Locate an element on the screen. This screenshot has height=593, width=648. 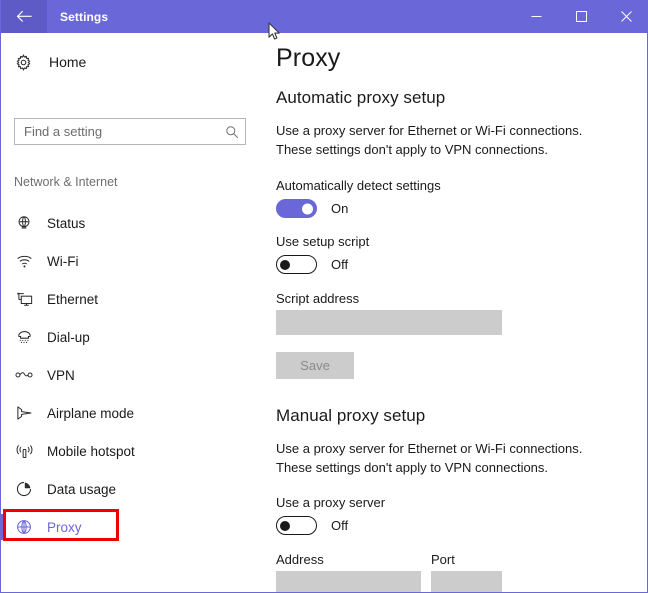
back-arrow-icon is located at coordinates (24, 16).